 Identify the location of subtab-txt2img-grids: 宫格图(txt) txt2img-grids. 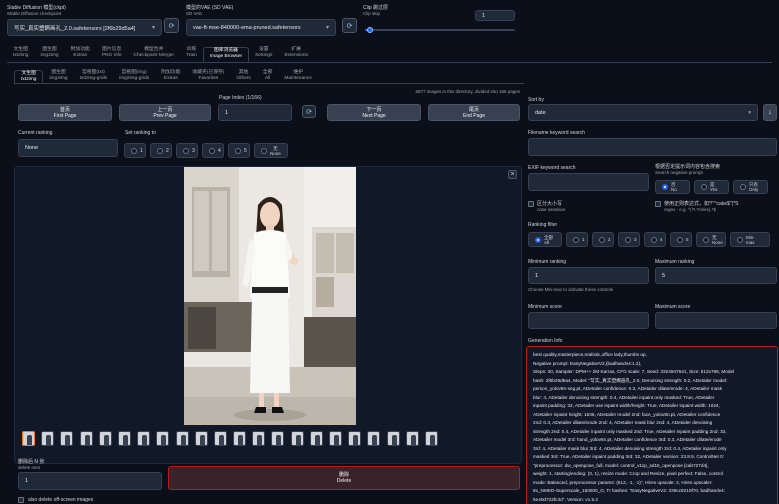
(93, 76).